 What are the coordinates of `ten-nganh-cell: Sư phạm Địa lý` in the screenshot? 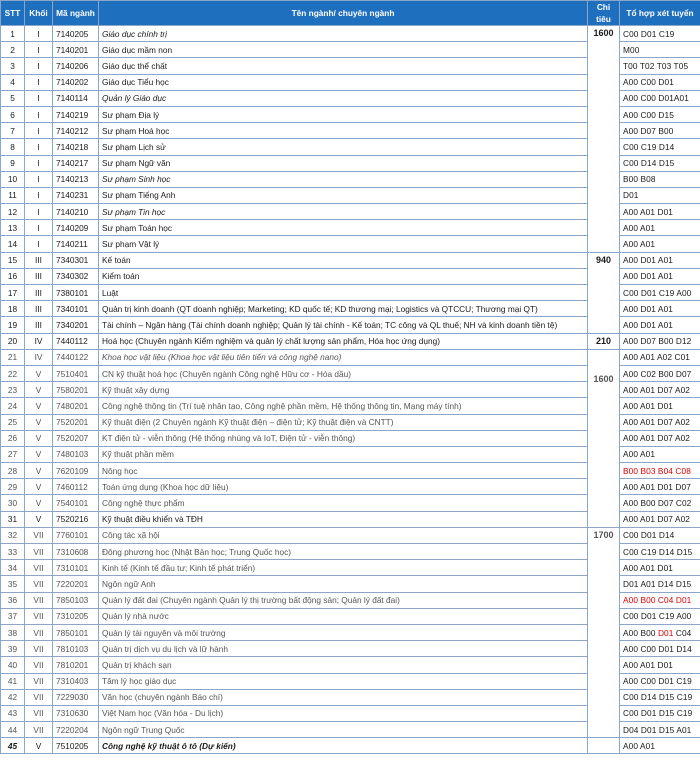 It's located at (343, 114).